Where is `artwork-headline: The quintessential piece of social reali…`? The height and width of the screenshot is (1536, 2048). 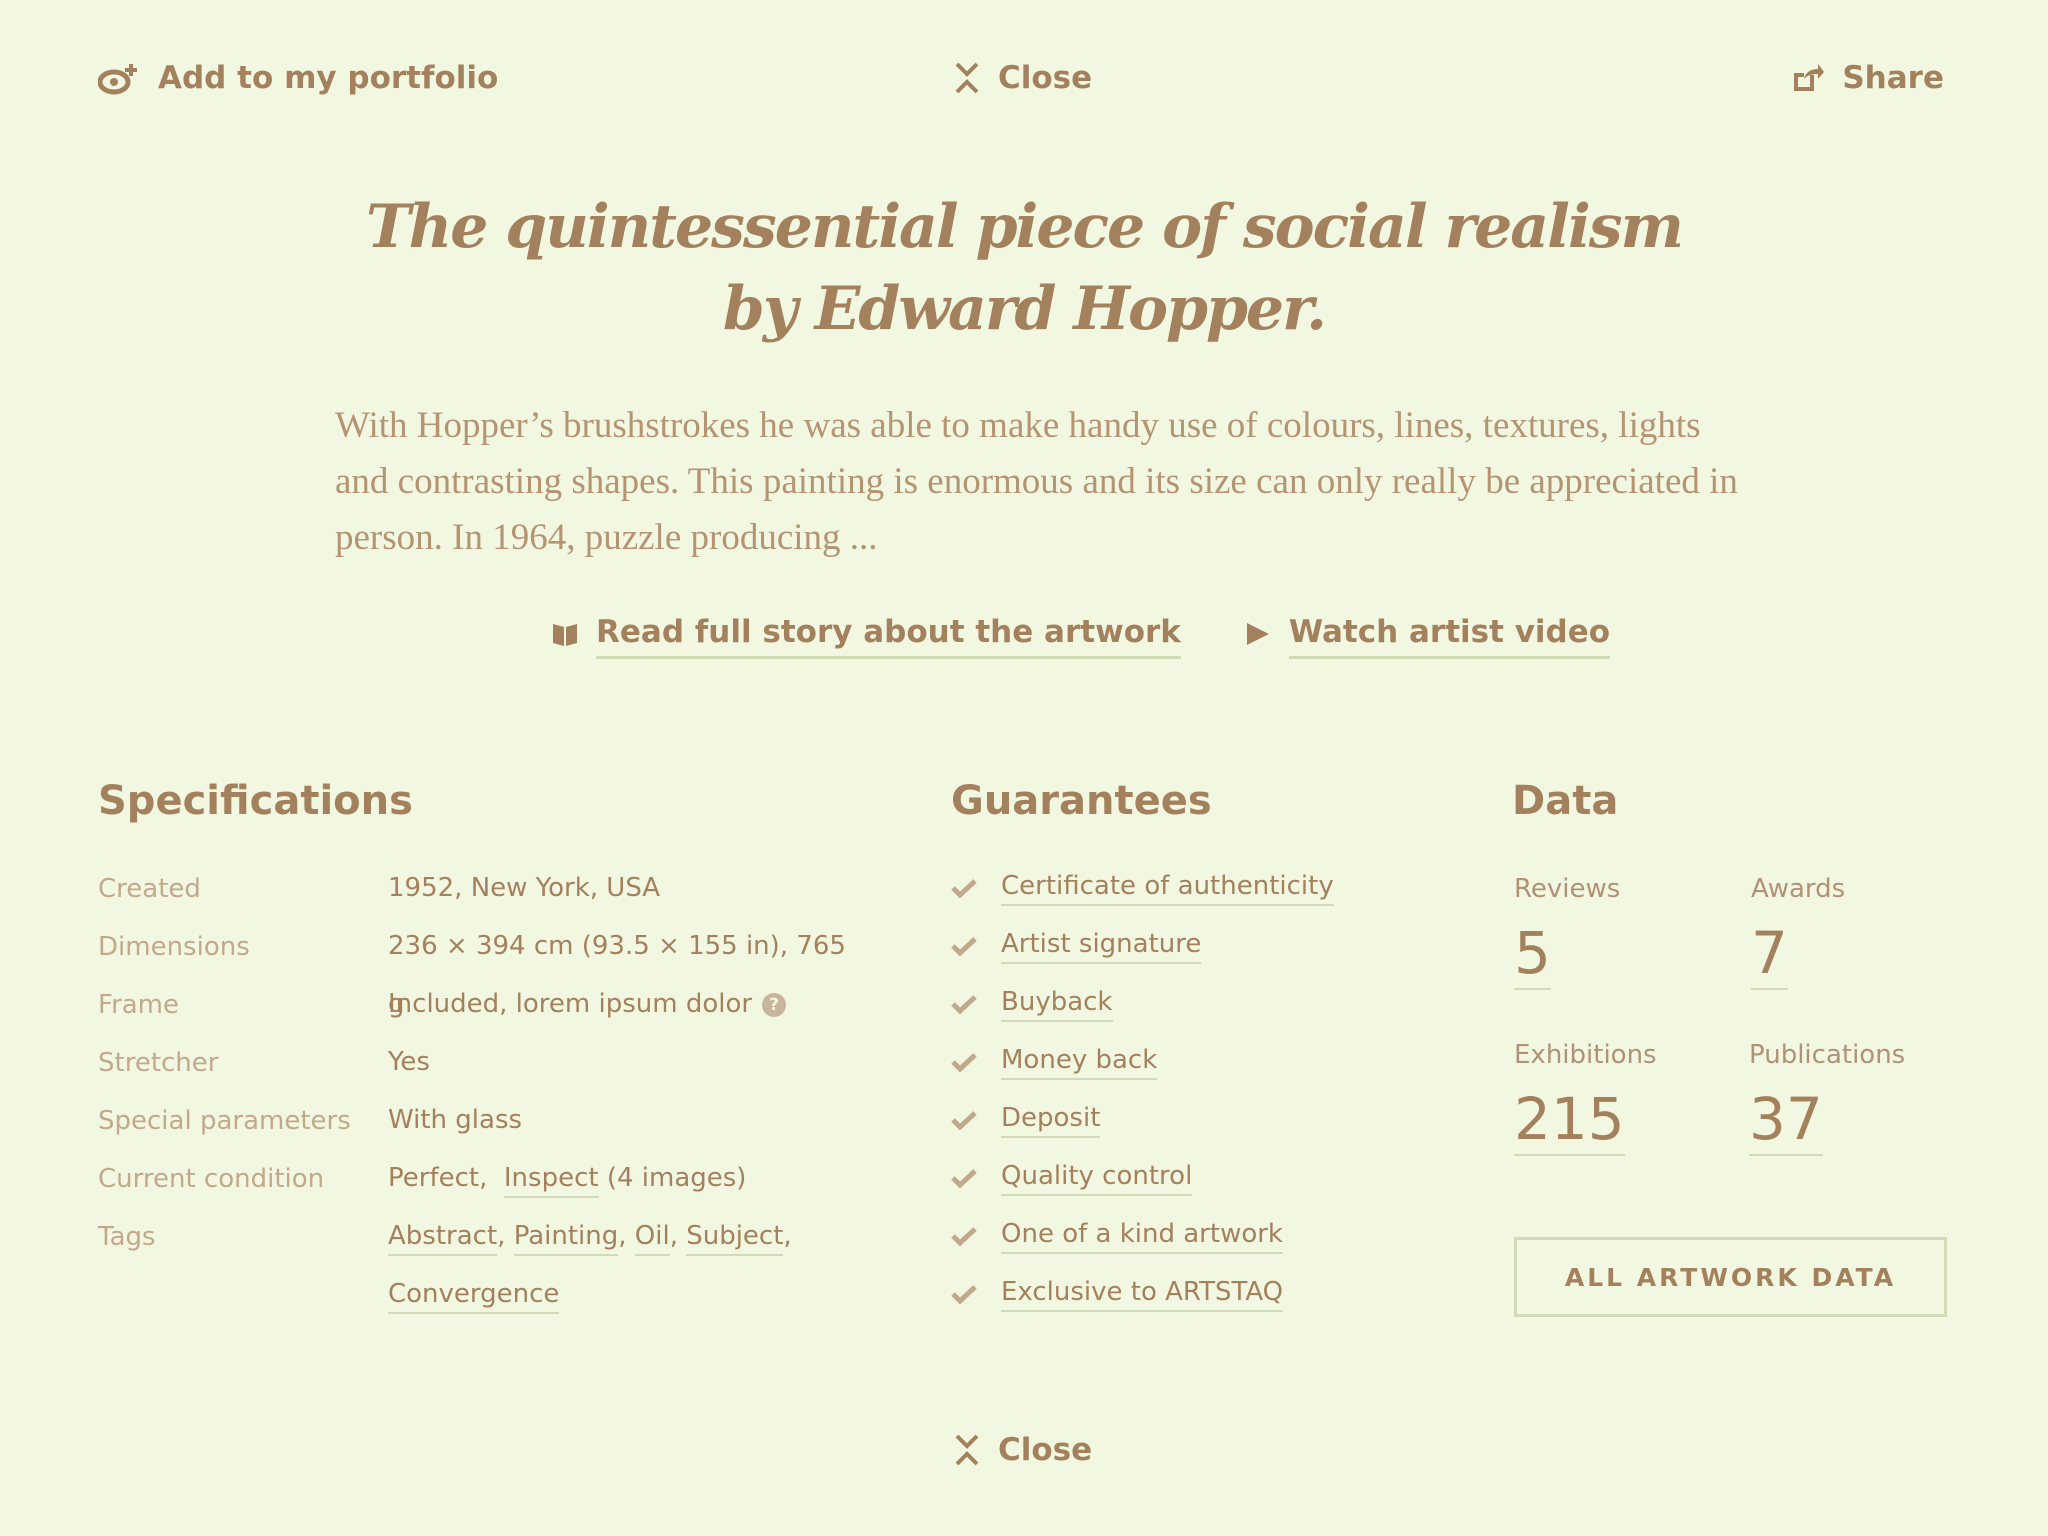
artwork-headline: The quintessential piece of social reali… is located at coordinates (1024, 268).